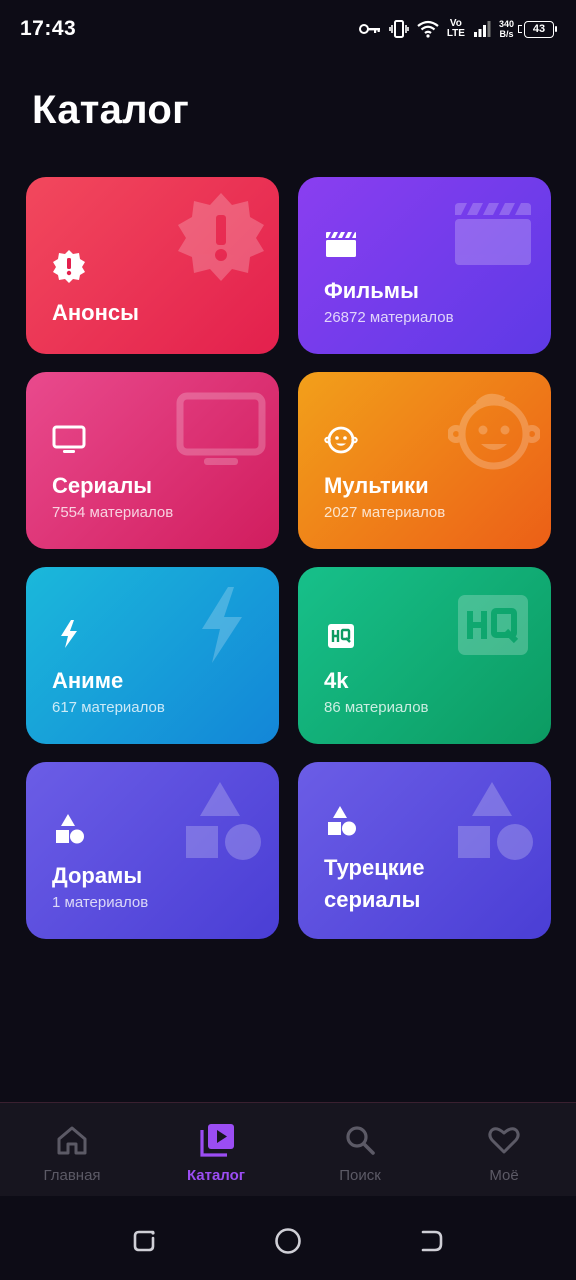 The height and width of the screenshot is (1280, 576). I want to click on catalog-card-doramas: Дорамы 1 материалов, so click(152, 850).